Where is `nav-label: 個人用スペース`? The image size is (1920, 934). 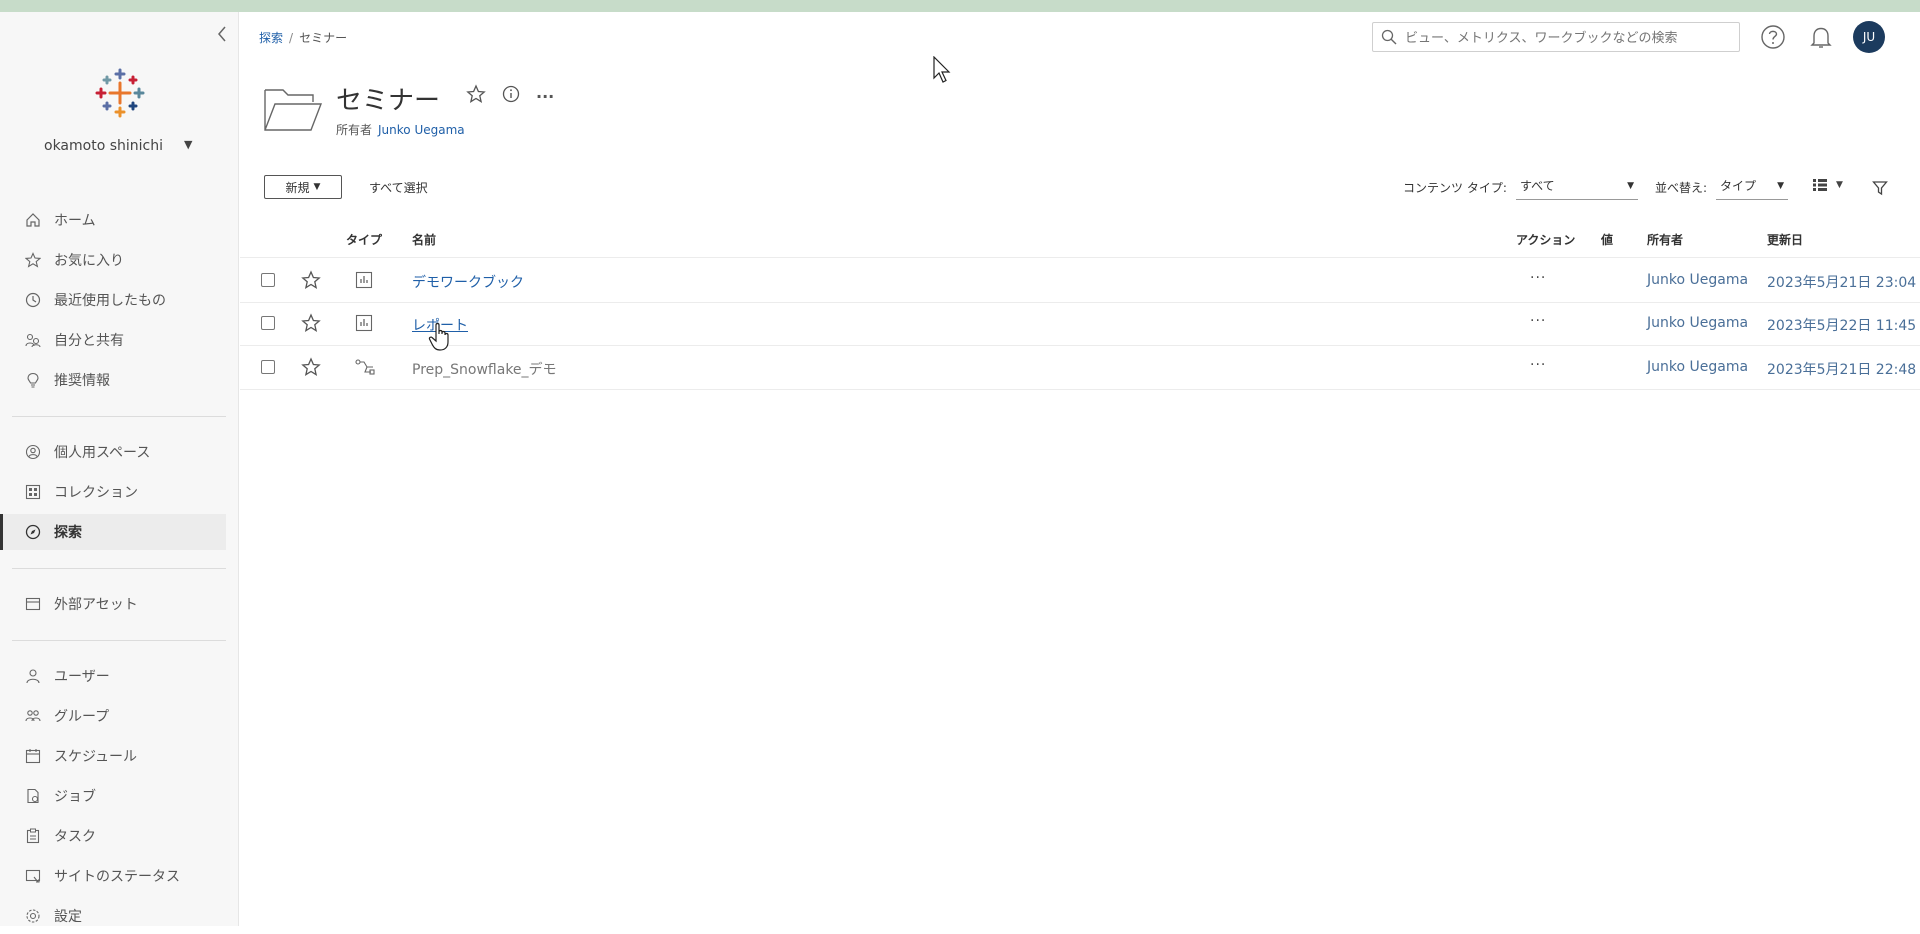
nav-label: 個人用スペース is located at coordinates (102, 453).